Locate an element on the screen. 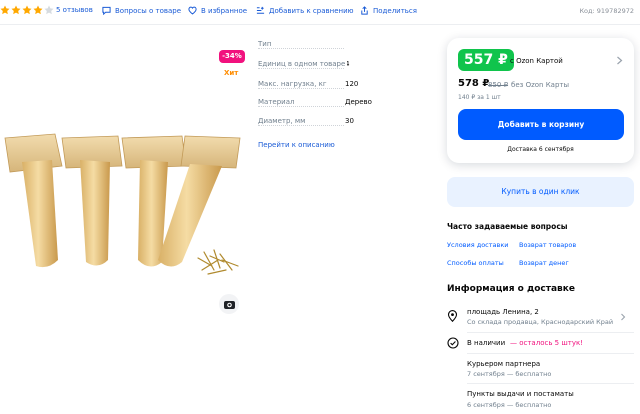 This screenshot has height=414, width=640. image-search-button is located at coordinates (229, 304).